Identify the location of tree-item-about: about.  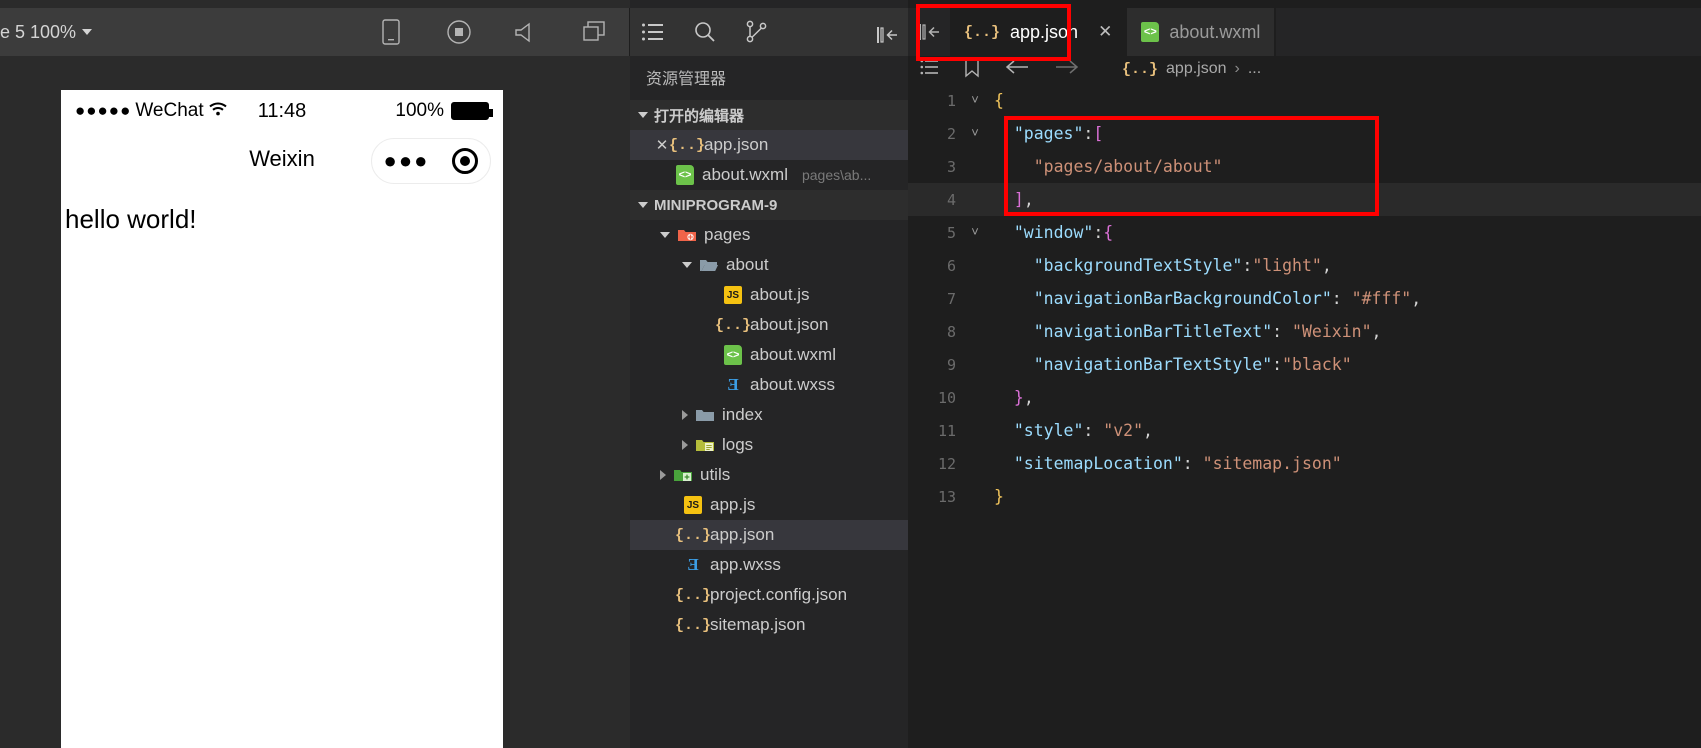
(769, 265).